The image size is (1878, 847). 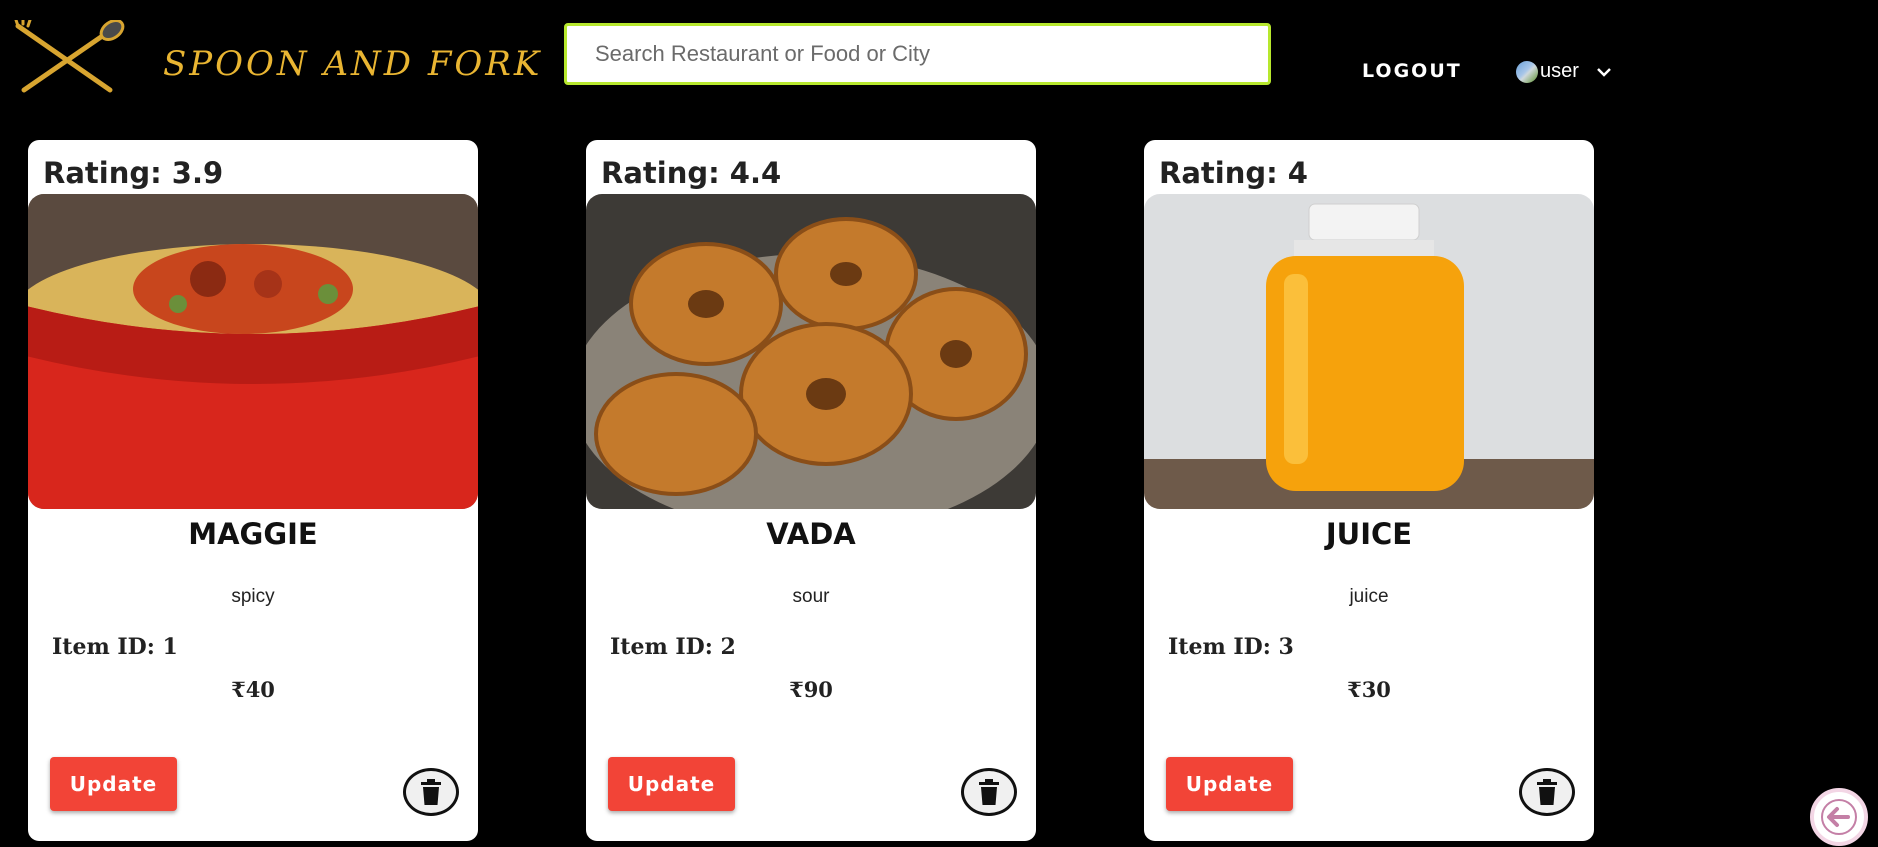 What do you see at coordinates (115, 647) in the screenshot?
I see `item-id: Item ID: 1` at bounding box center [115, 647].